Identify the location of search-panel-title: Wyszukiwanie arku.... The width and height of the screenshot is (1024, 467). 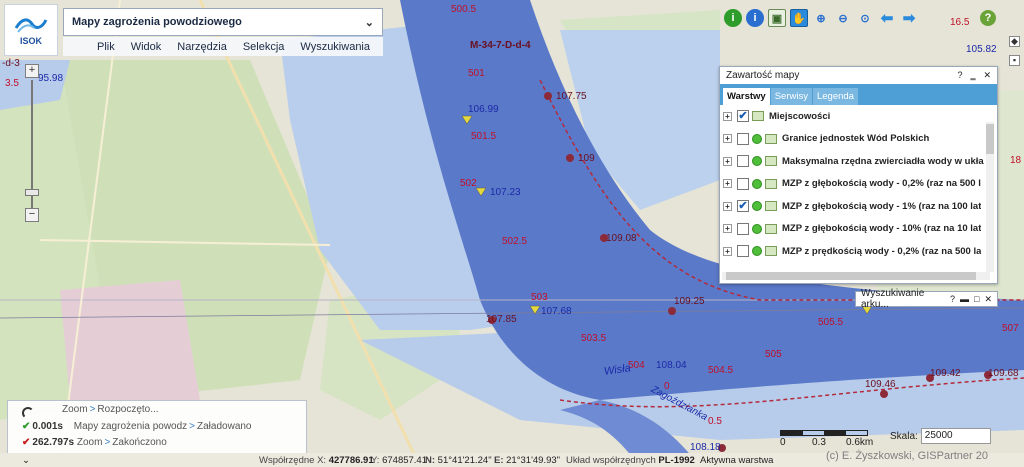
(893, 299).